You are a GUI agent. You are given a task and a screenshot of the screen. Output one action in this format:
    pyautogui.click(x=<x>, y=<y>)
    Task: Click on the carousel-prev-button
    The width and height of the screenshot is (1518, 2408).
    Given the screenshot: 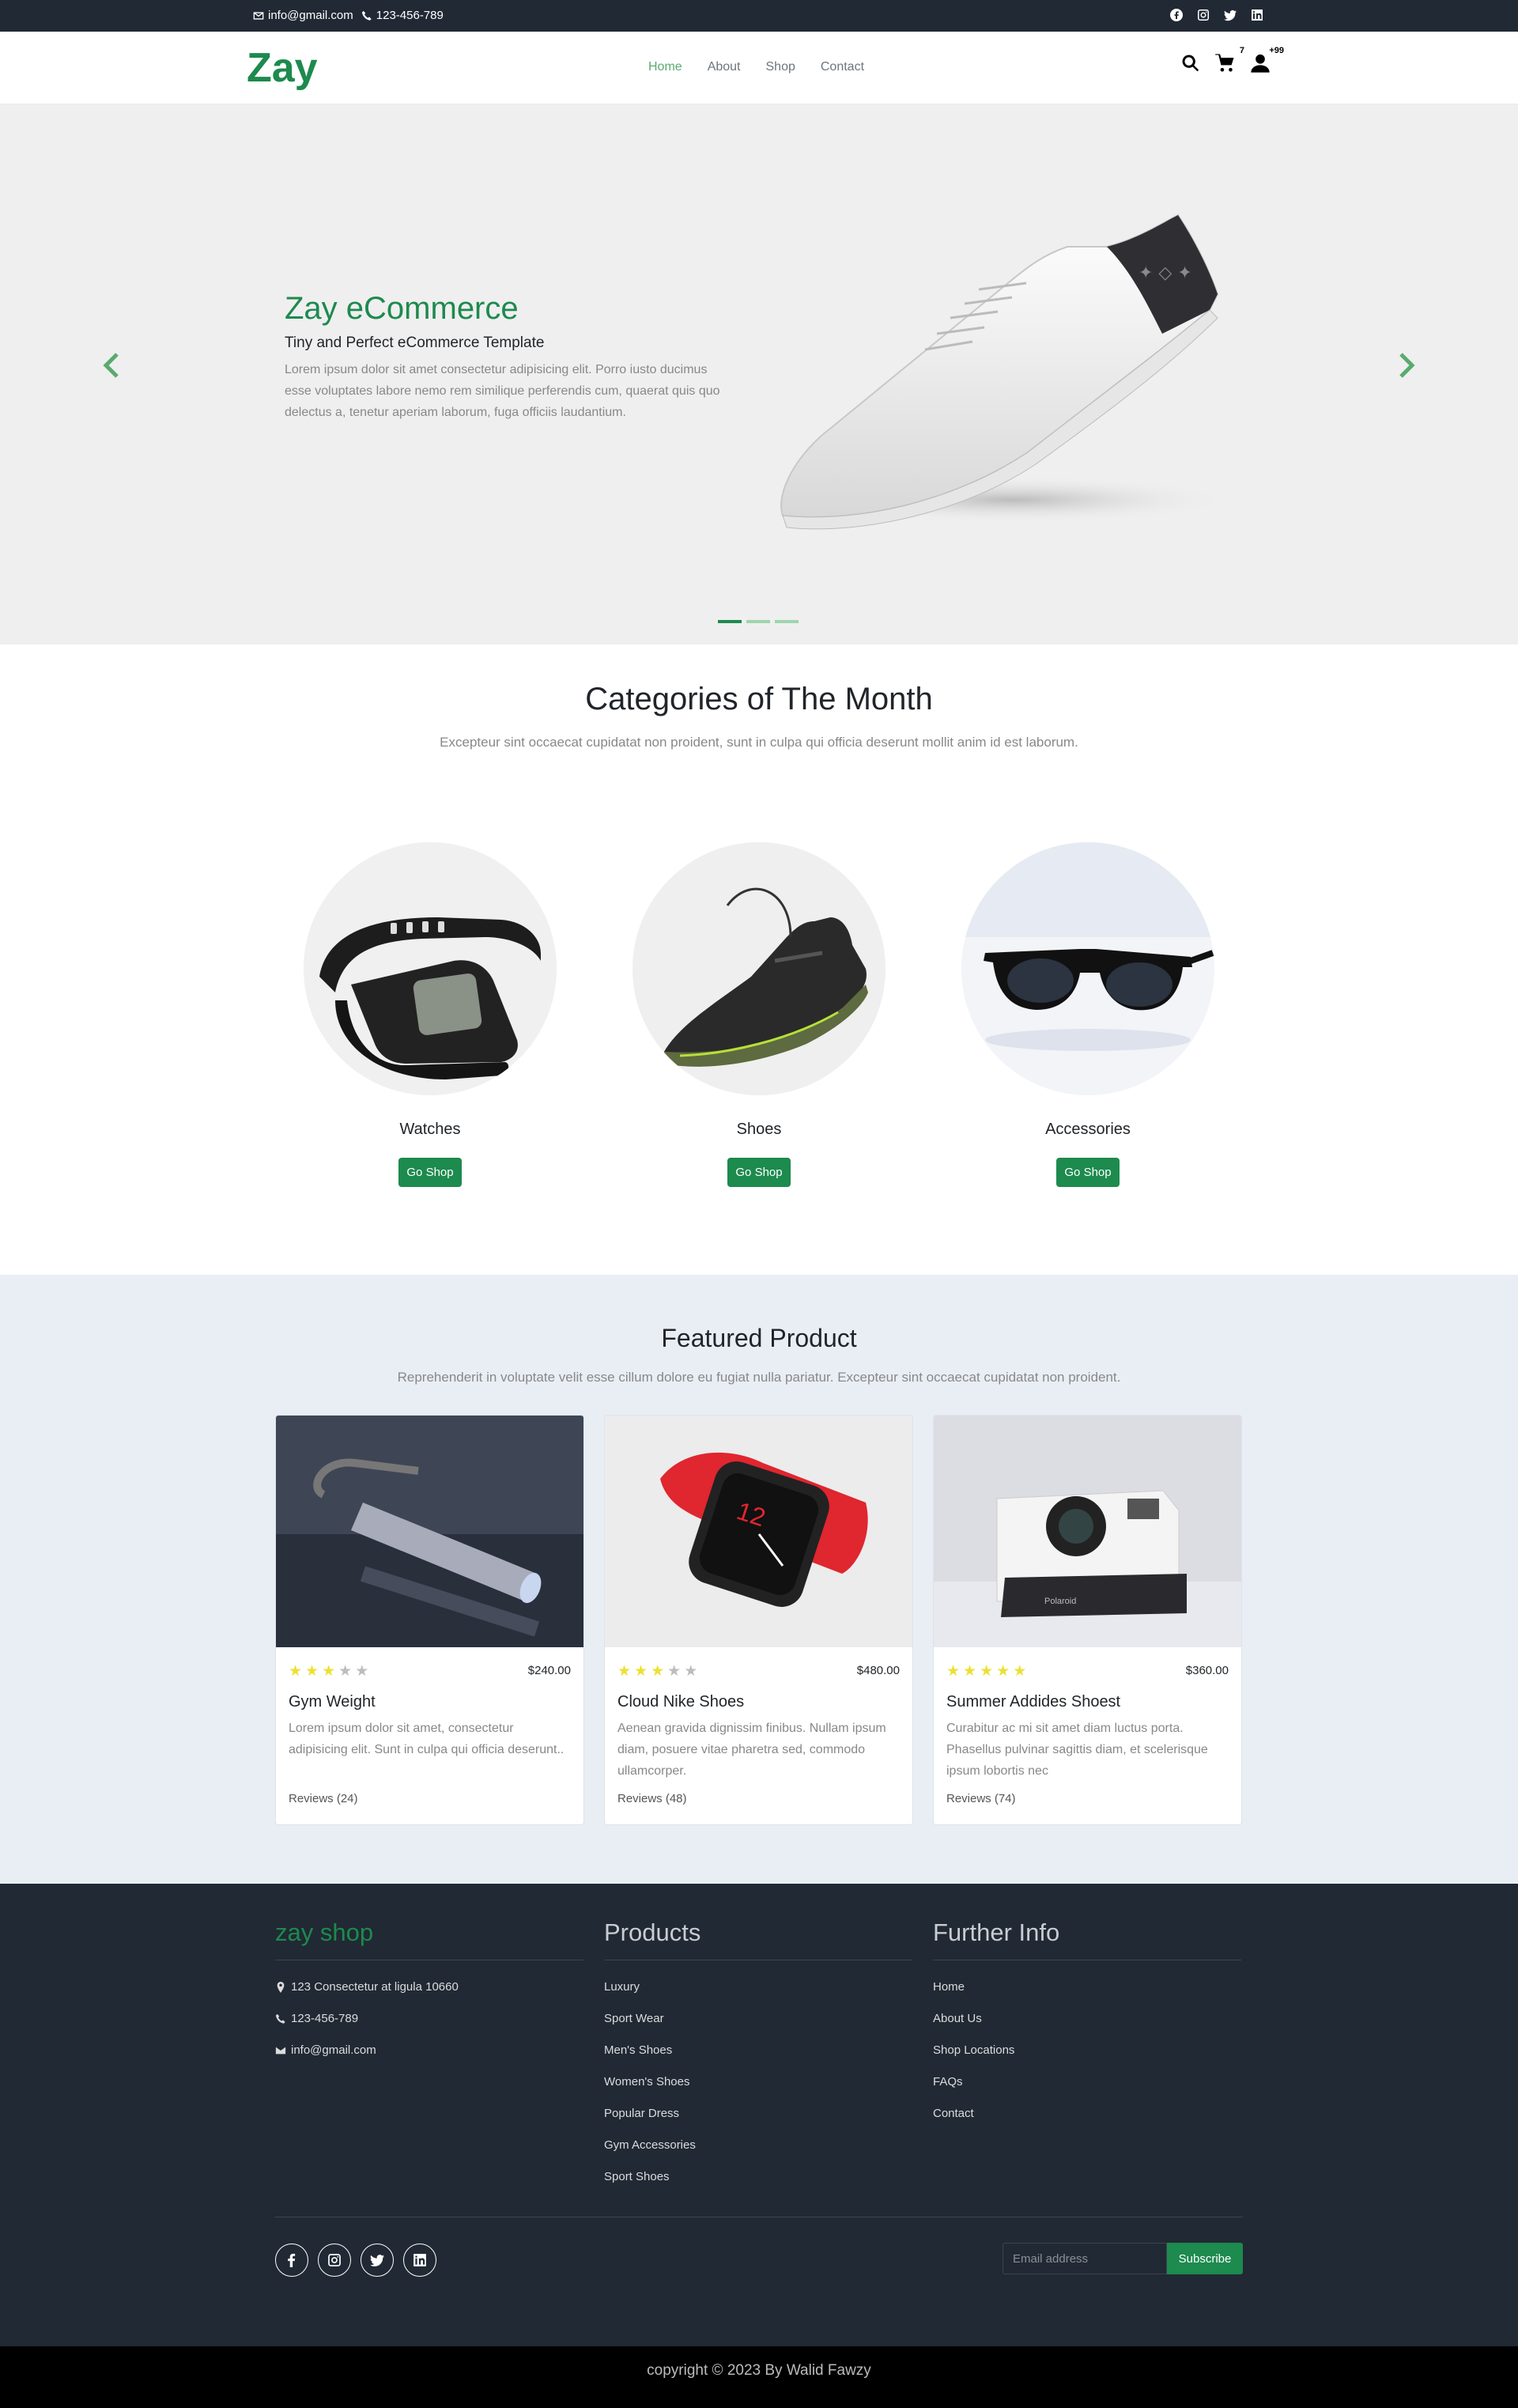 What is the action you would take?
    pyautogui.click(x=112, y=365)
    